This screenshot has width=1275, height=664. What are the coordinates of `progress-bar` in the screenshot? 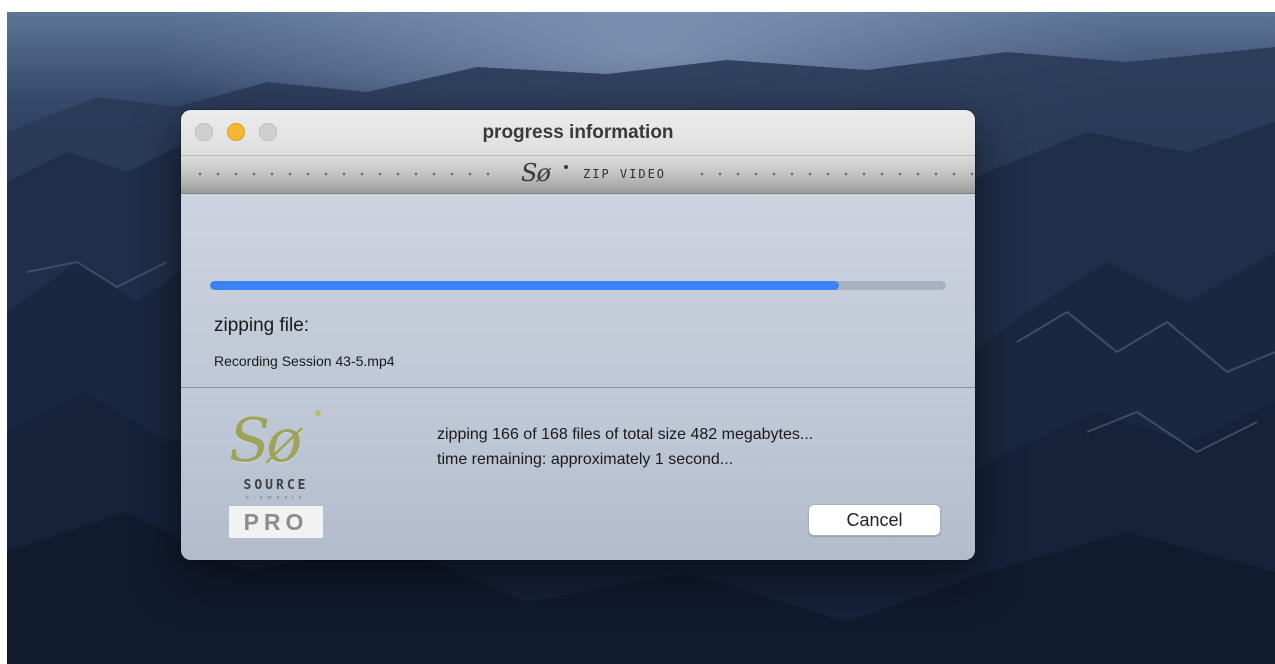 It's located at (578, 285).